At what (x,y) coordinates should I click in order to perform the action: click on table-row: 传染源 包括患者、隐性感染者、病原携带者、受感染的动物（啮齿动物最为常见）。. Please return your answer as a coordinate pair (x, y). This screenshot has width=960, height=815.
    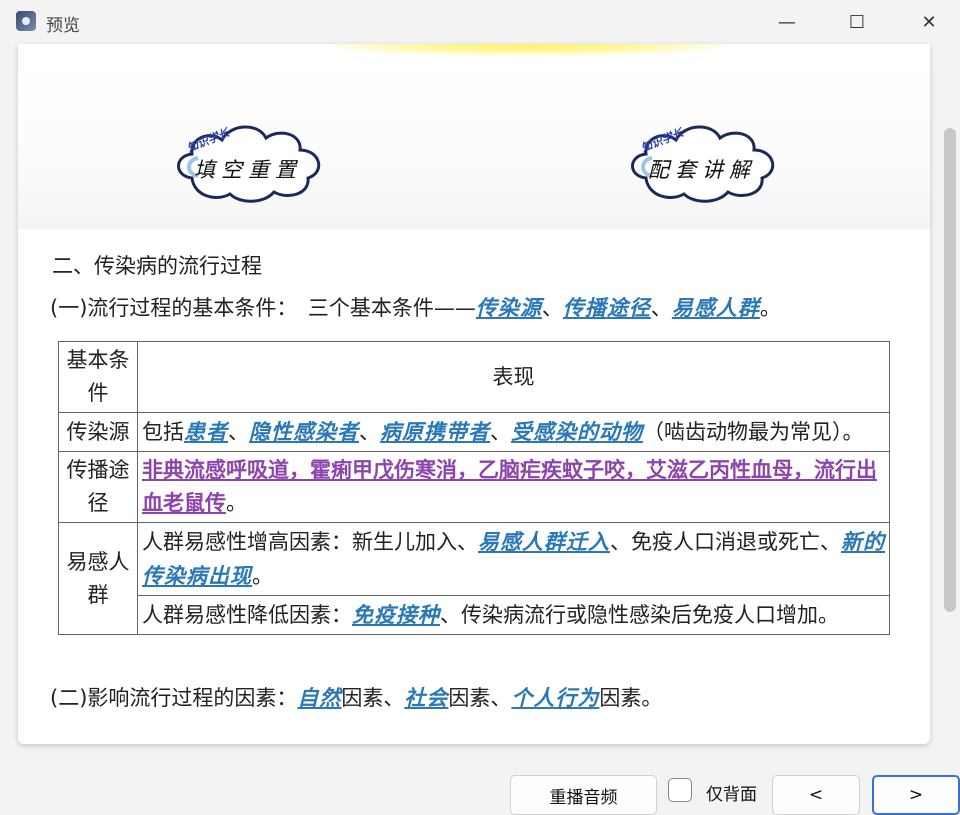
    Looking at the image, I should click on (474, 432).